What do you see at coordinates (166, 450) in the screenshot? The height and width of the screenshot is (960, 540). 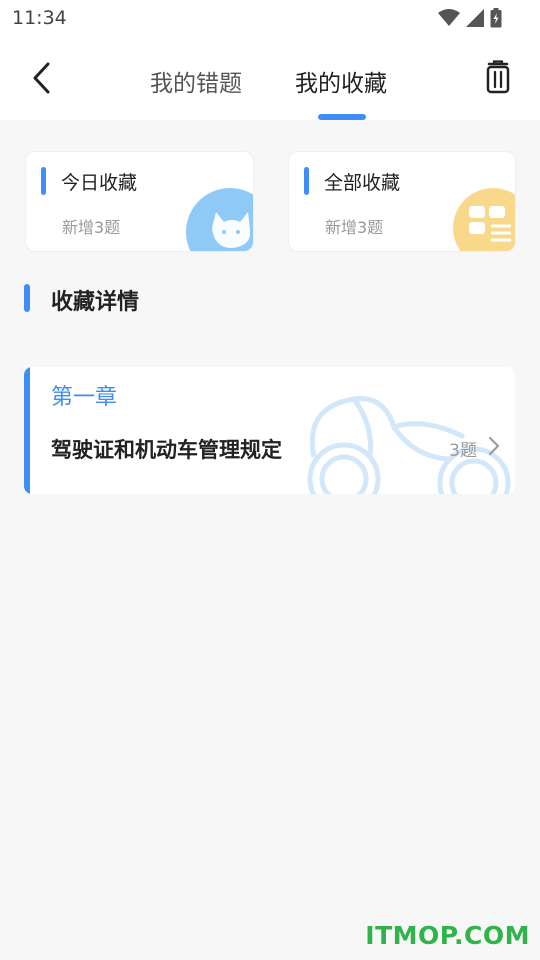 I see `chapter-name: 驾驶证和机动车管理规定` at bounding box center [166, 450].